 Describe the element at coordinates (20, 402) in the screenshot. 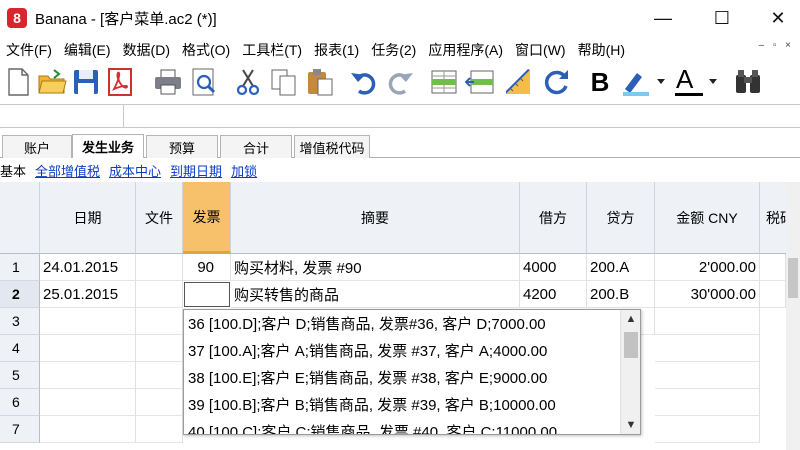

I see `row-number: 6` at that location.